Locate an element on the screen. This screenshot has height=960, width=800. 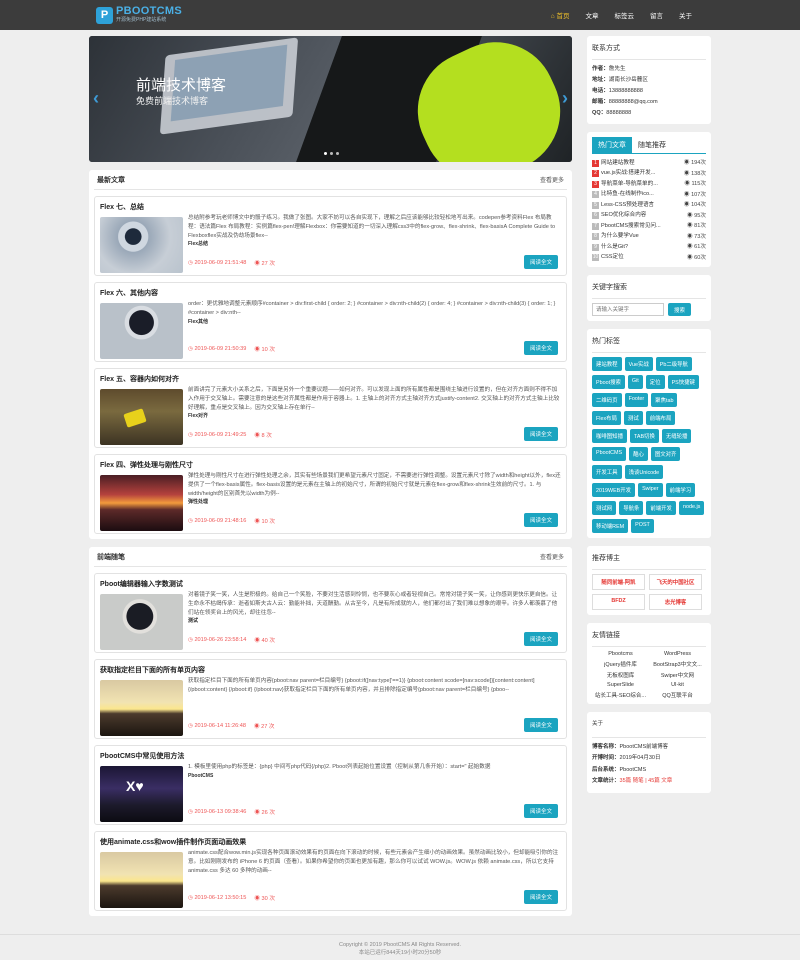
essay-tag: 测试 is located at coordinates (193, 621).